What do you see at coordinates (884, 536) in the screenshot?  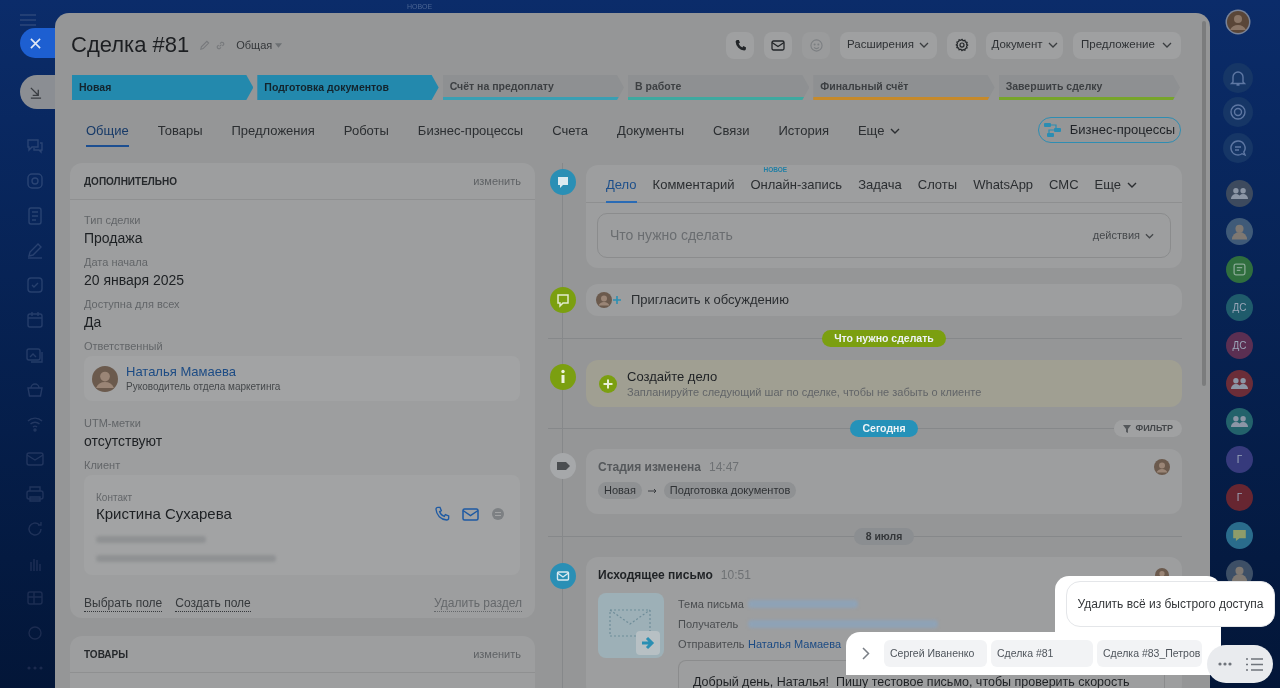 I see `section-label: 8 июля` at bounding box center [884, 536].